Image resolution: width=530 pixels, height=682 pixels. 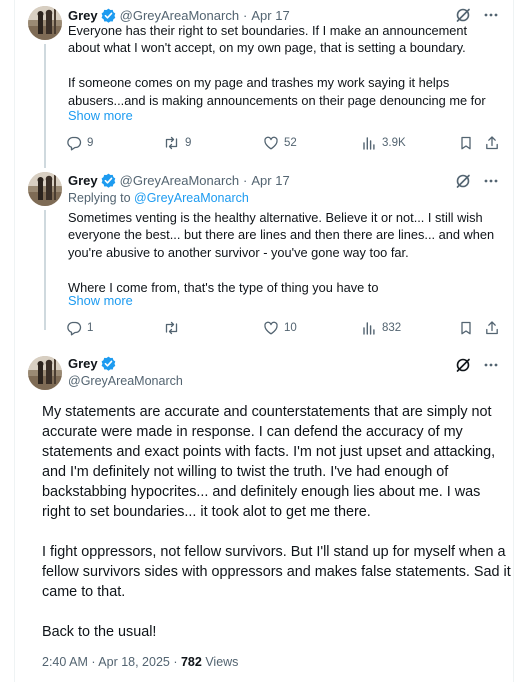 I want to click on like-button: 52, so click(x=280, y=143).